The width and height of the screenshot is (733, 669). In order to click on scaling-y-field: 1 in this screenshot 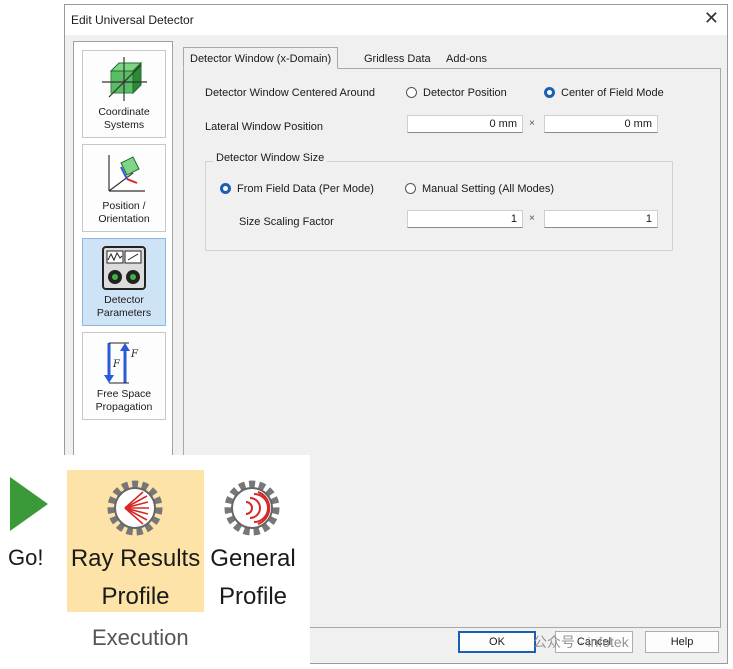, I will do `click(601, 219)`.